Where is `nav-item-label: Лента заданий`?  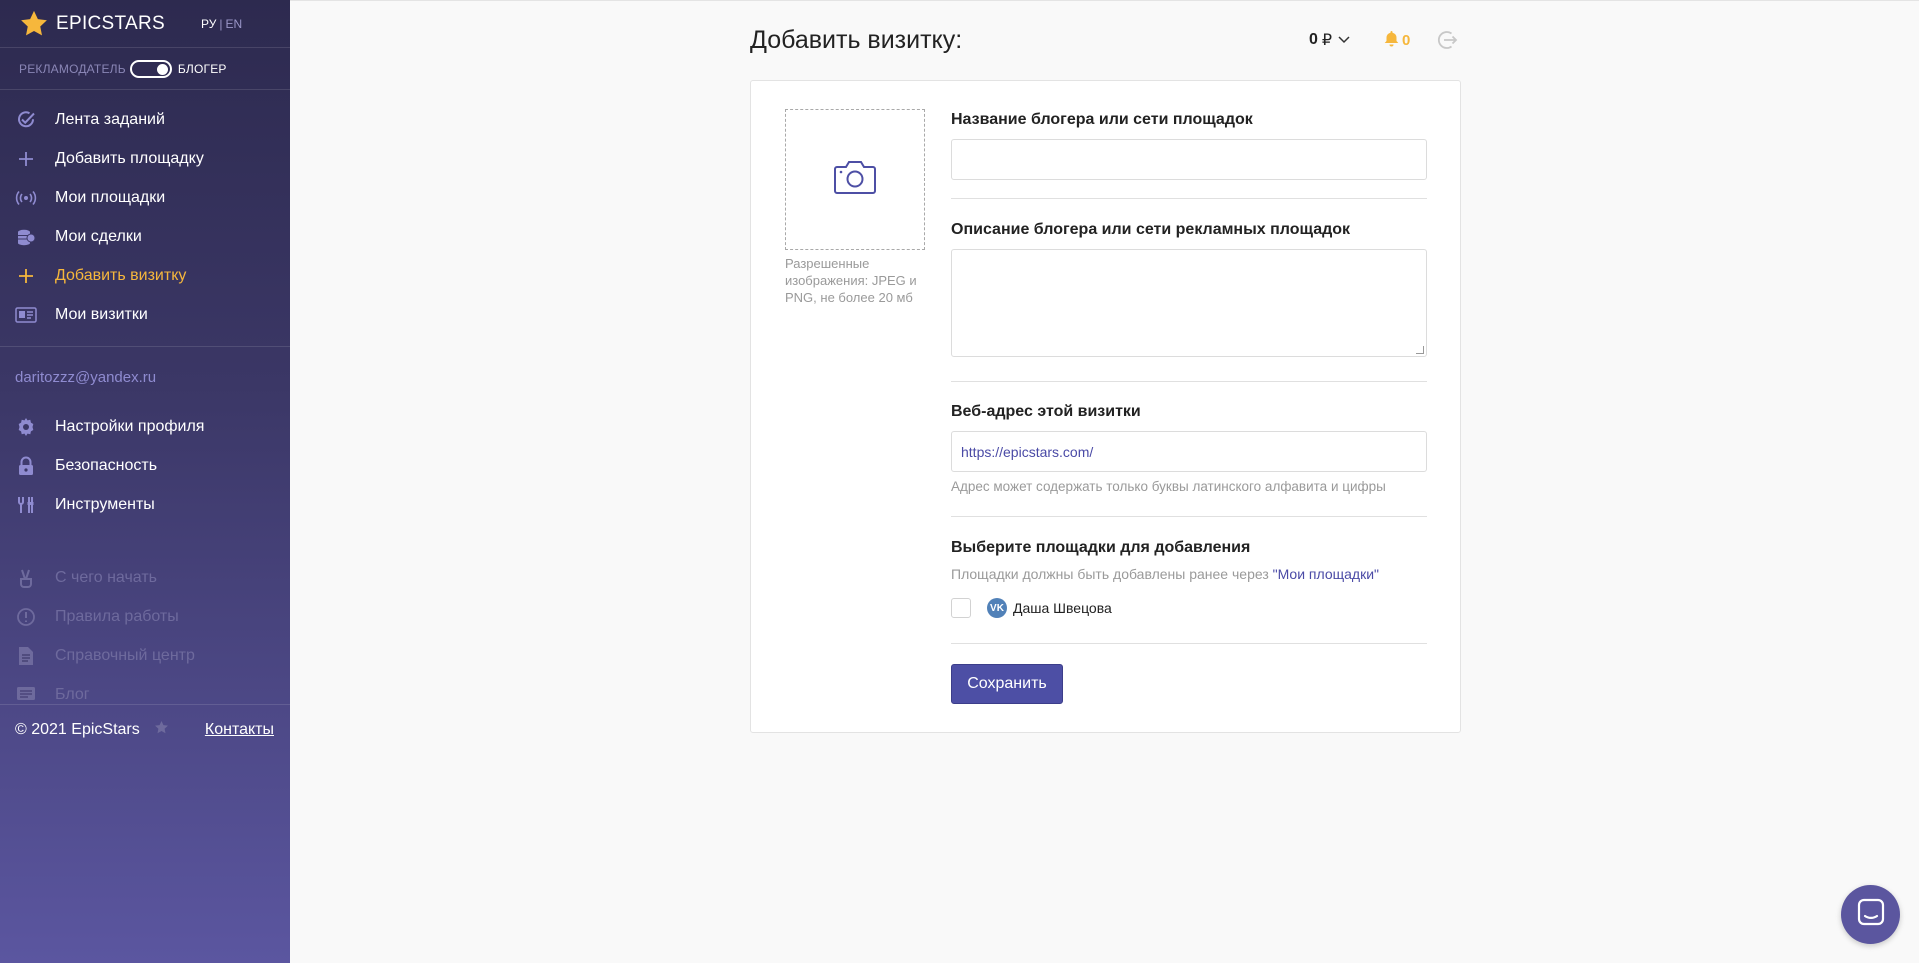 nav-item-label: Лента заданий is located at coordinates (110, 119).